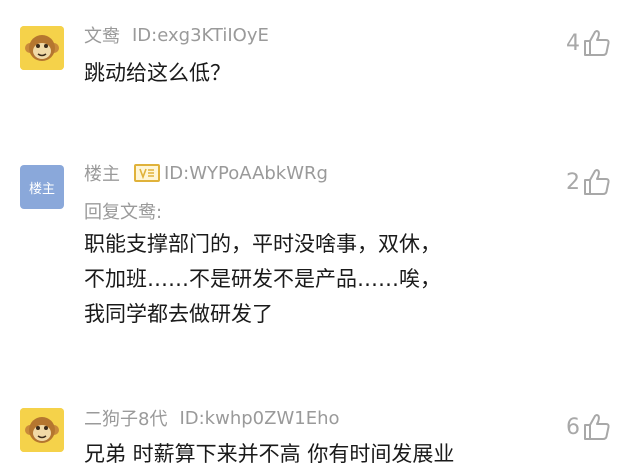 The image size is (634, 474). Describe the element at coordinates (200, 35) in the screenshot. I see `user-id: ID:exg3KTiIOyE` at that location.